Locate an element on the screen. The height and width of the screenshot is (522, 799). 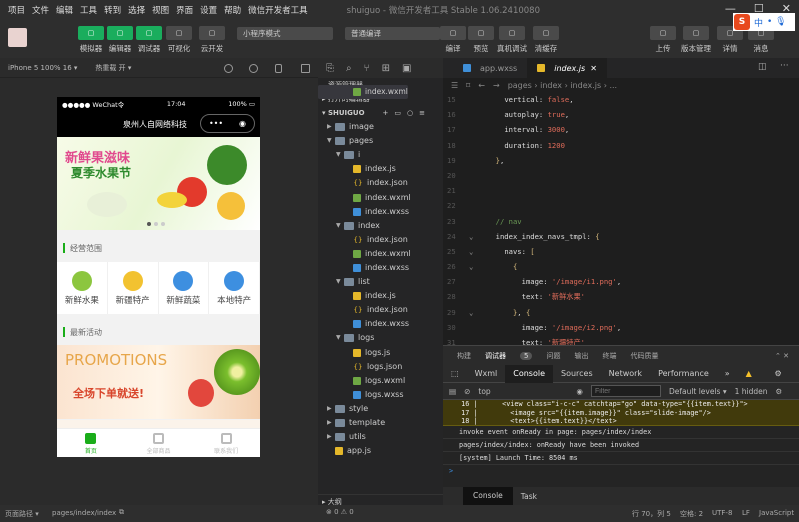
panel-icon: ▣ is located at coordinates (406, 68).